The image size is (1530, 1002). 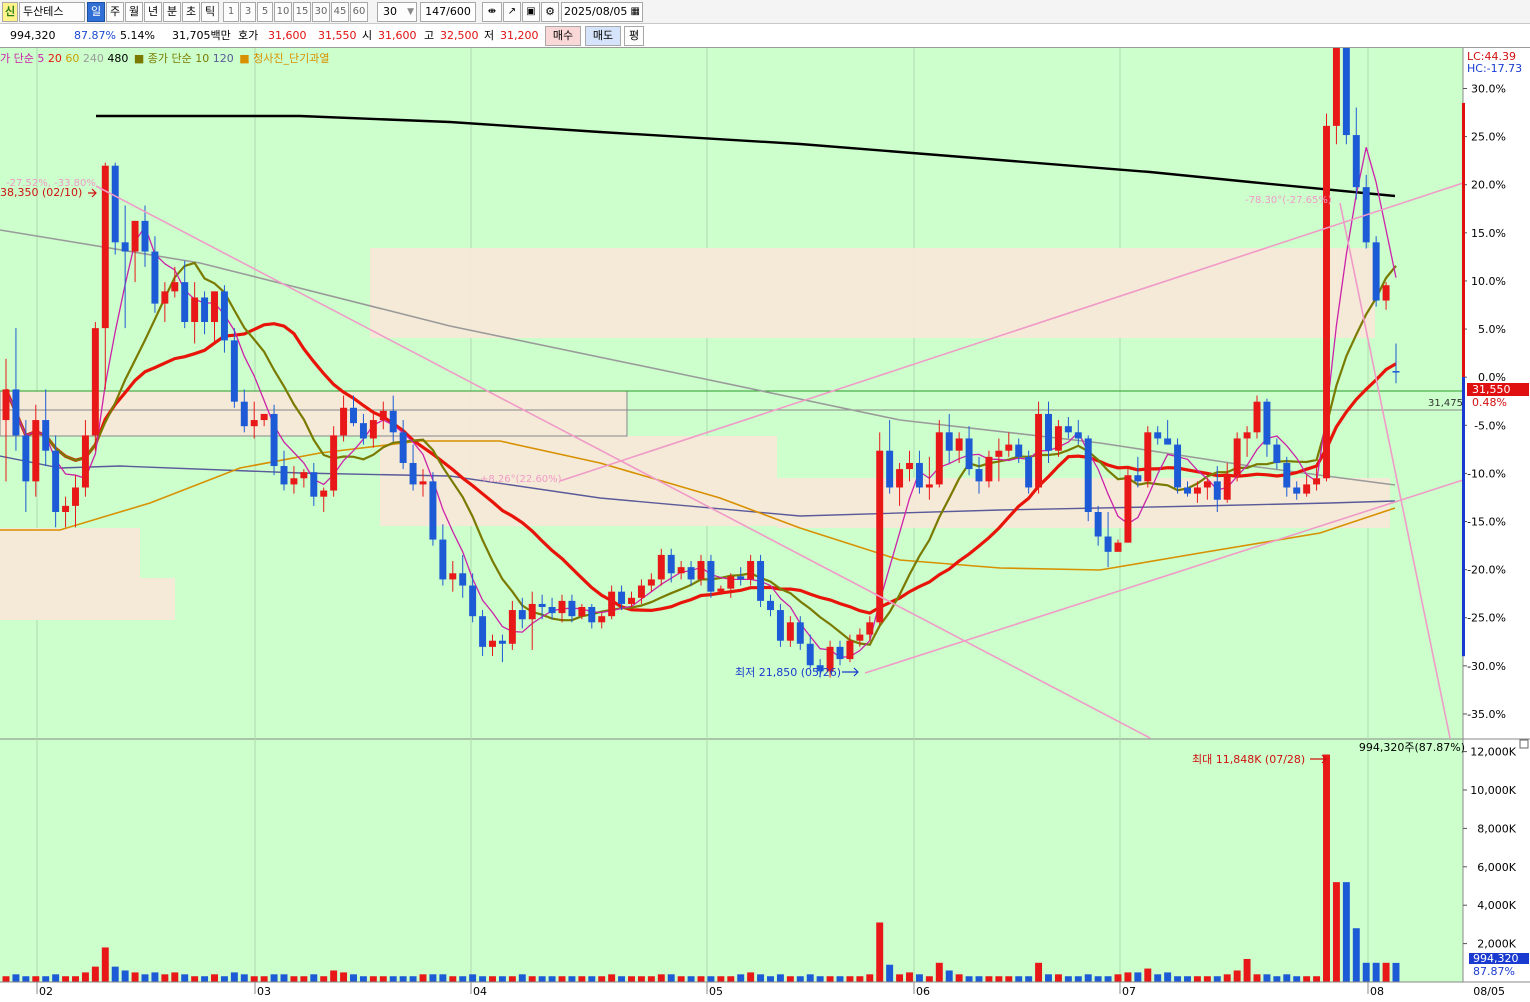 What do you see at coordinates (397, 12) in the screenshot?
I see `interval-select: 30 ▼` at bounding box center [397, 12].